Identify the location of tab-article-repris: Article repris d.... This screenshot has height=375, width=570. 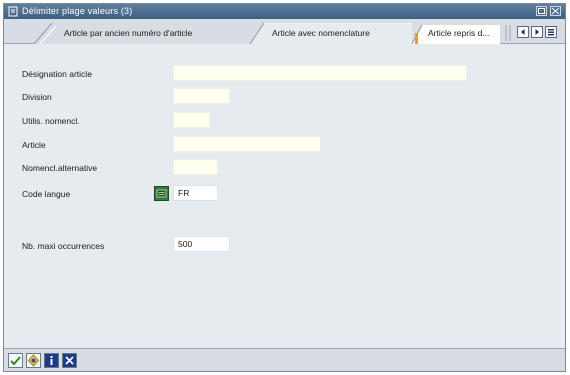
(456, 33).